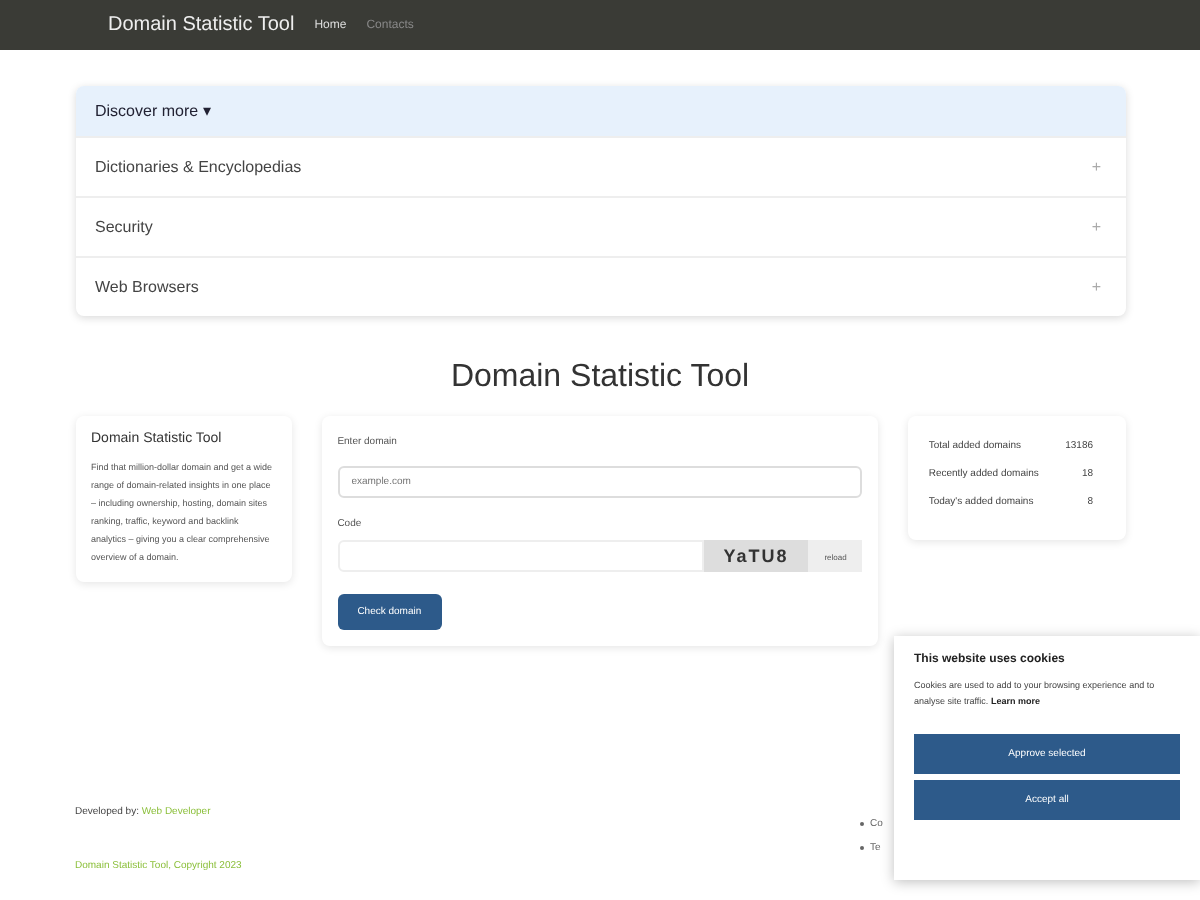  Describe the element at coordinates (201, 25) in the screenshot. I see `navbar-brand: Domain Statistic Tool` at that location.